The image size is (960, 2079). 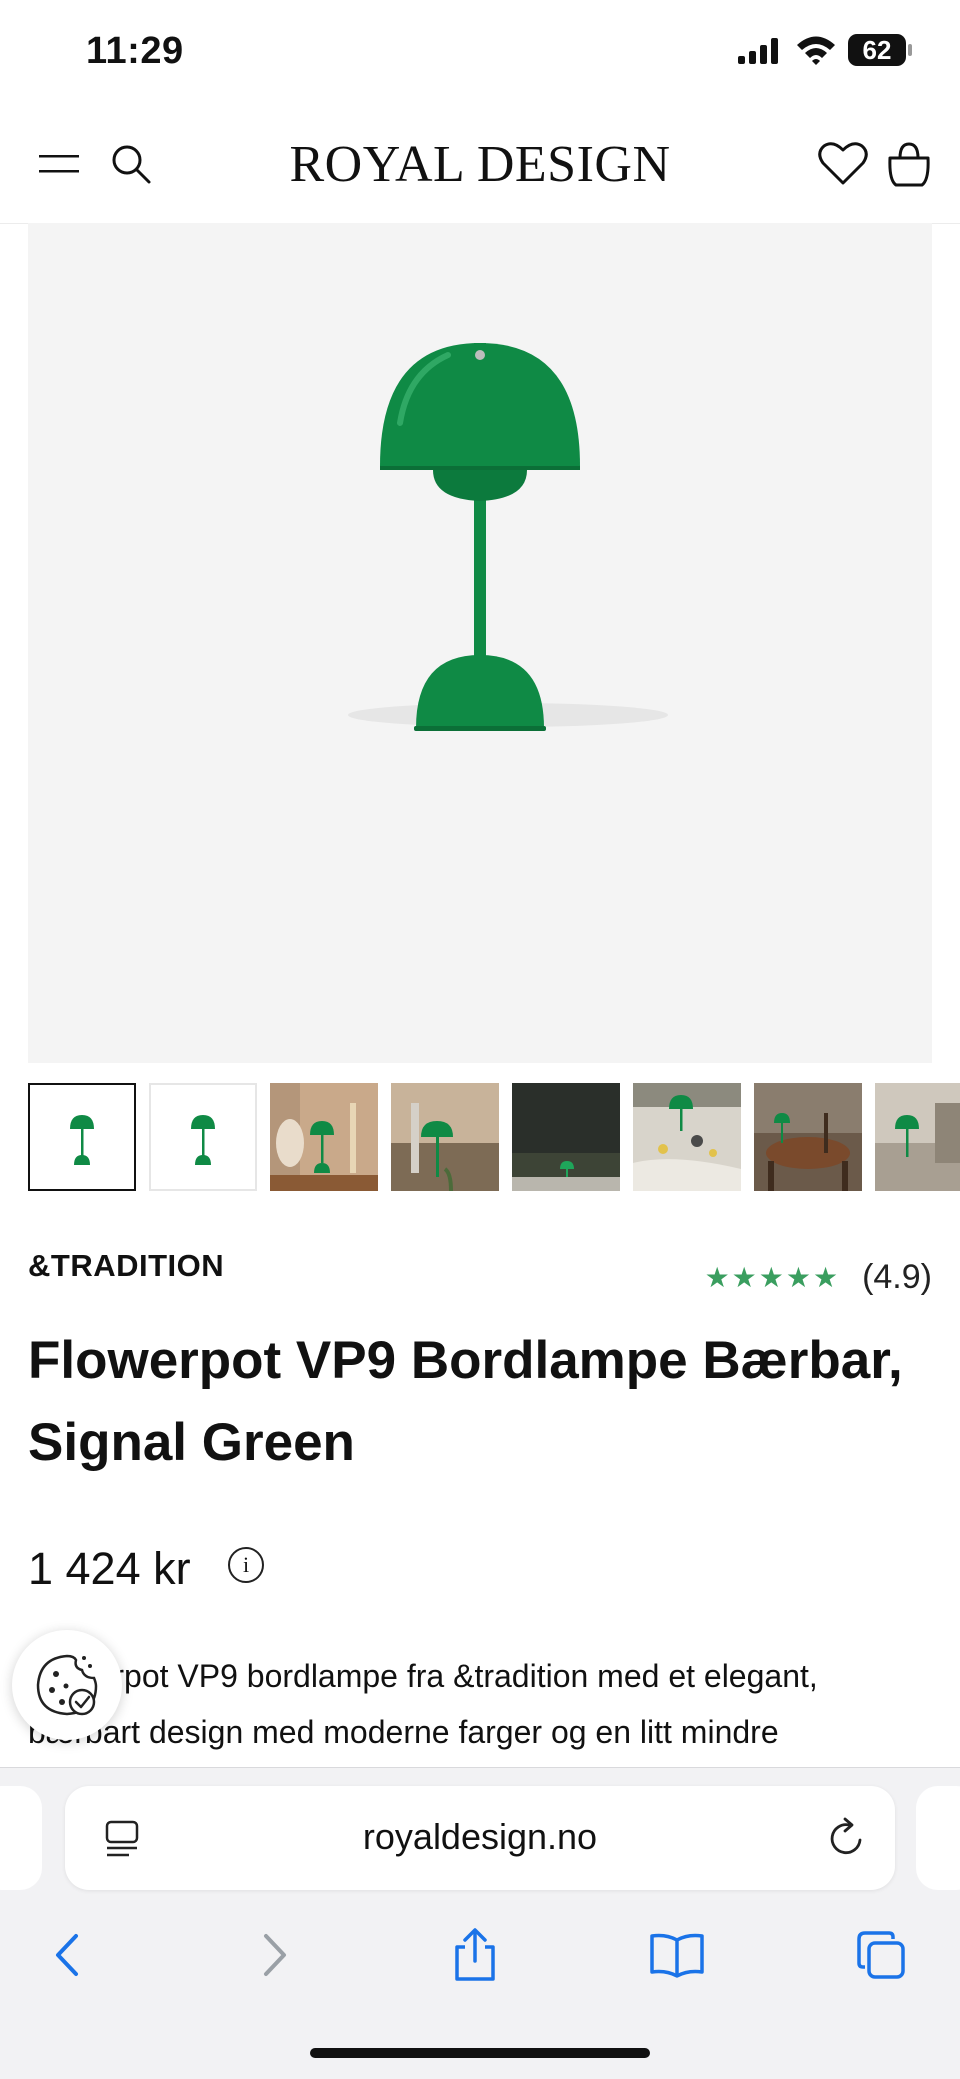 I want to click on reload-icon, so click(x=847, y=1838).